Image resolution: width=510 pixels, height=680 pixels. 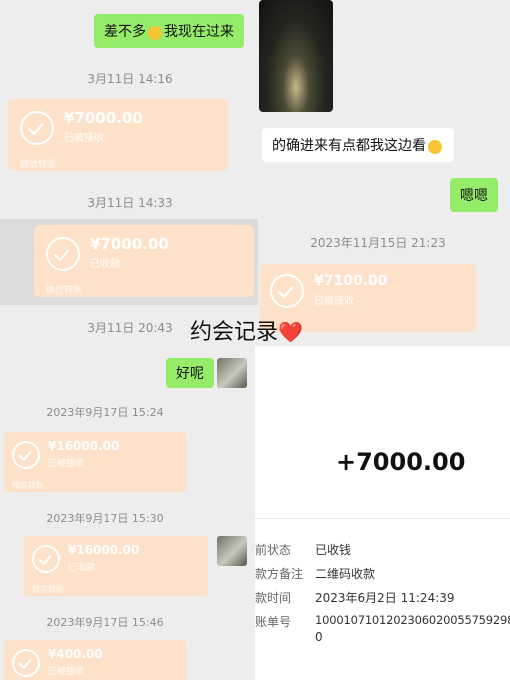 What do you see at coordinates (273, 550) in the screenshot?
I see `receipt-label: 前状态` at bounding box center [273, 550].